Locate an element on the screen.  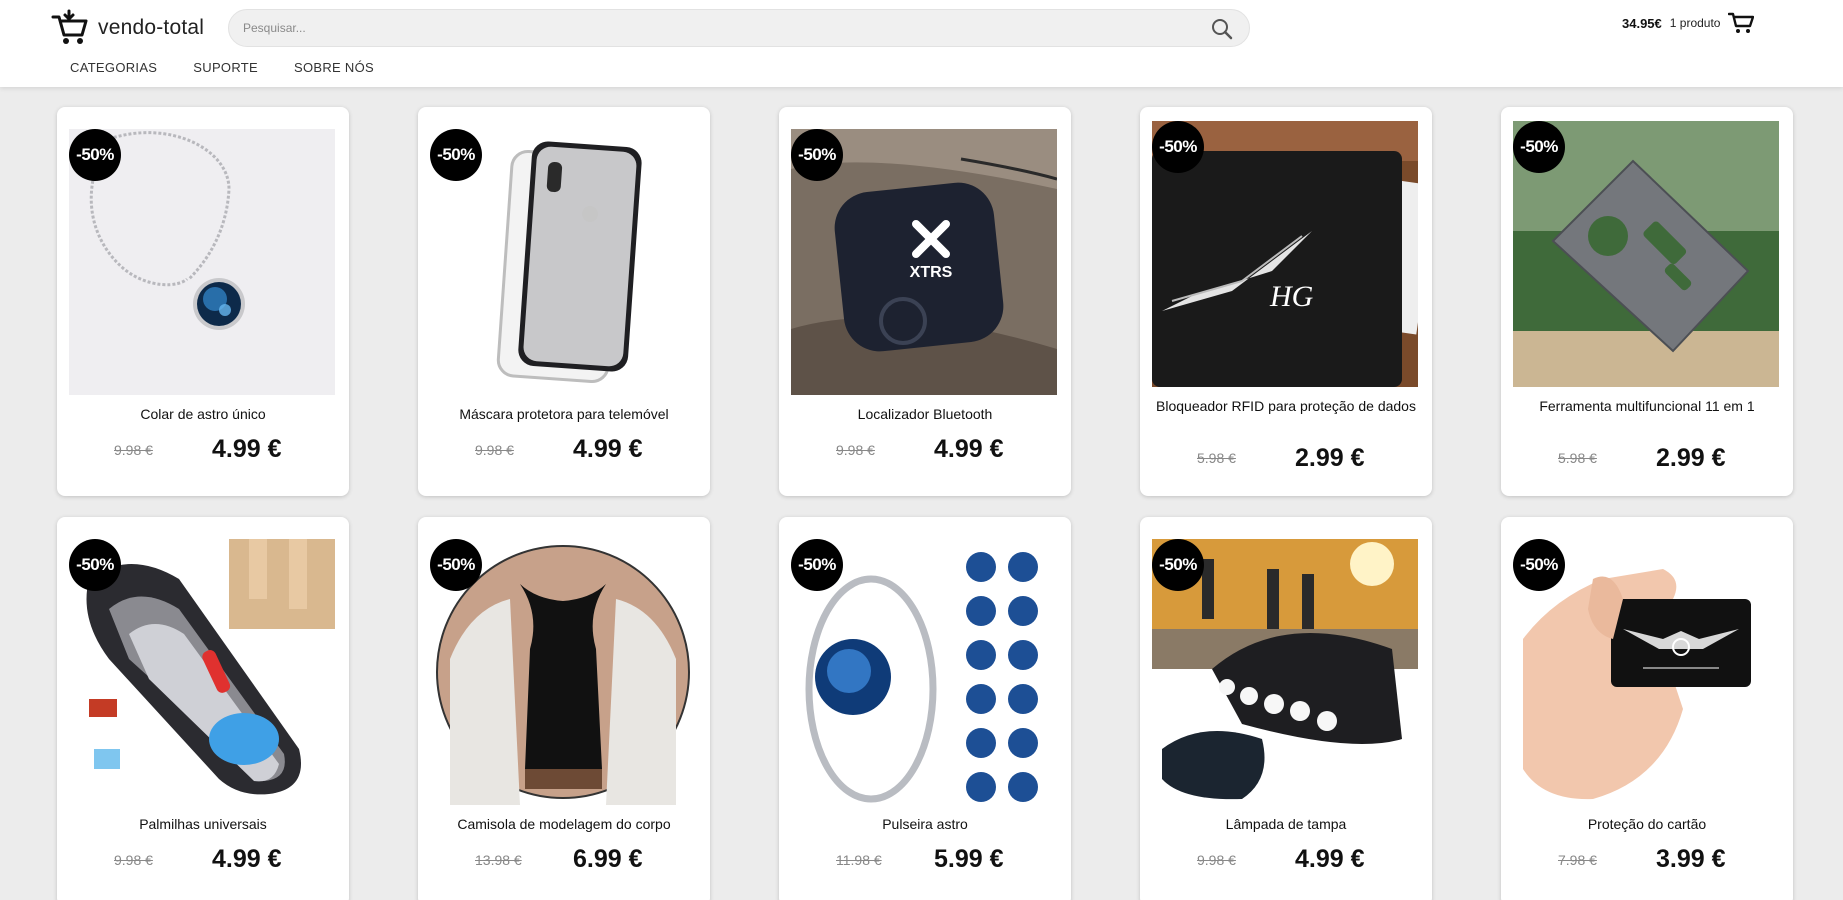
product-title: Pulseira astro is located at coordinates (925, 824).